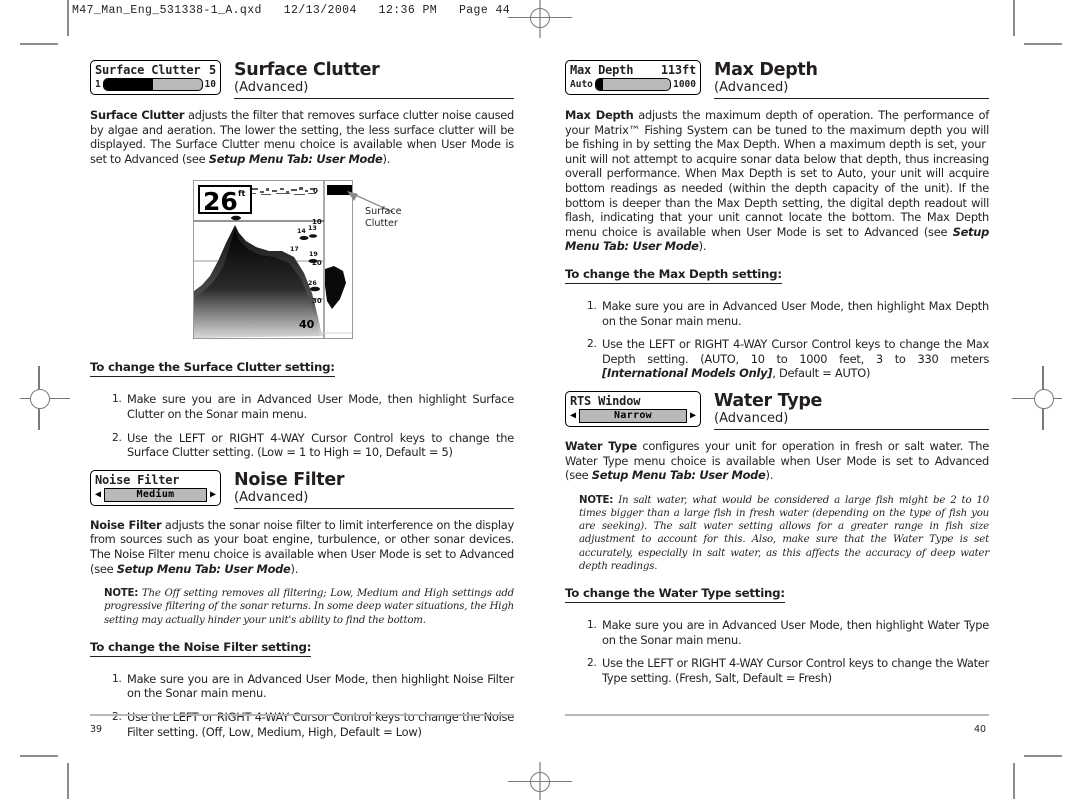 The image size is (1080, 800). I want to click on registration-mark-left, so click(39, 398).